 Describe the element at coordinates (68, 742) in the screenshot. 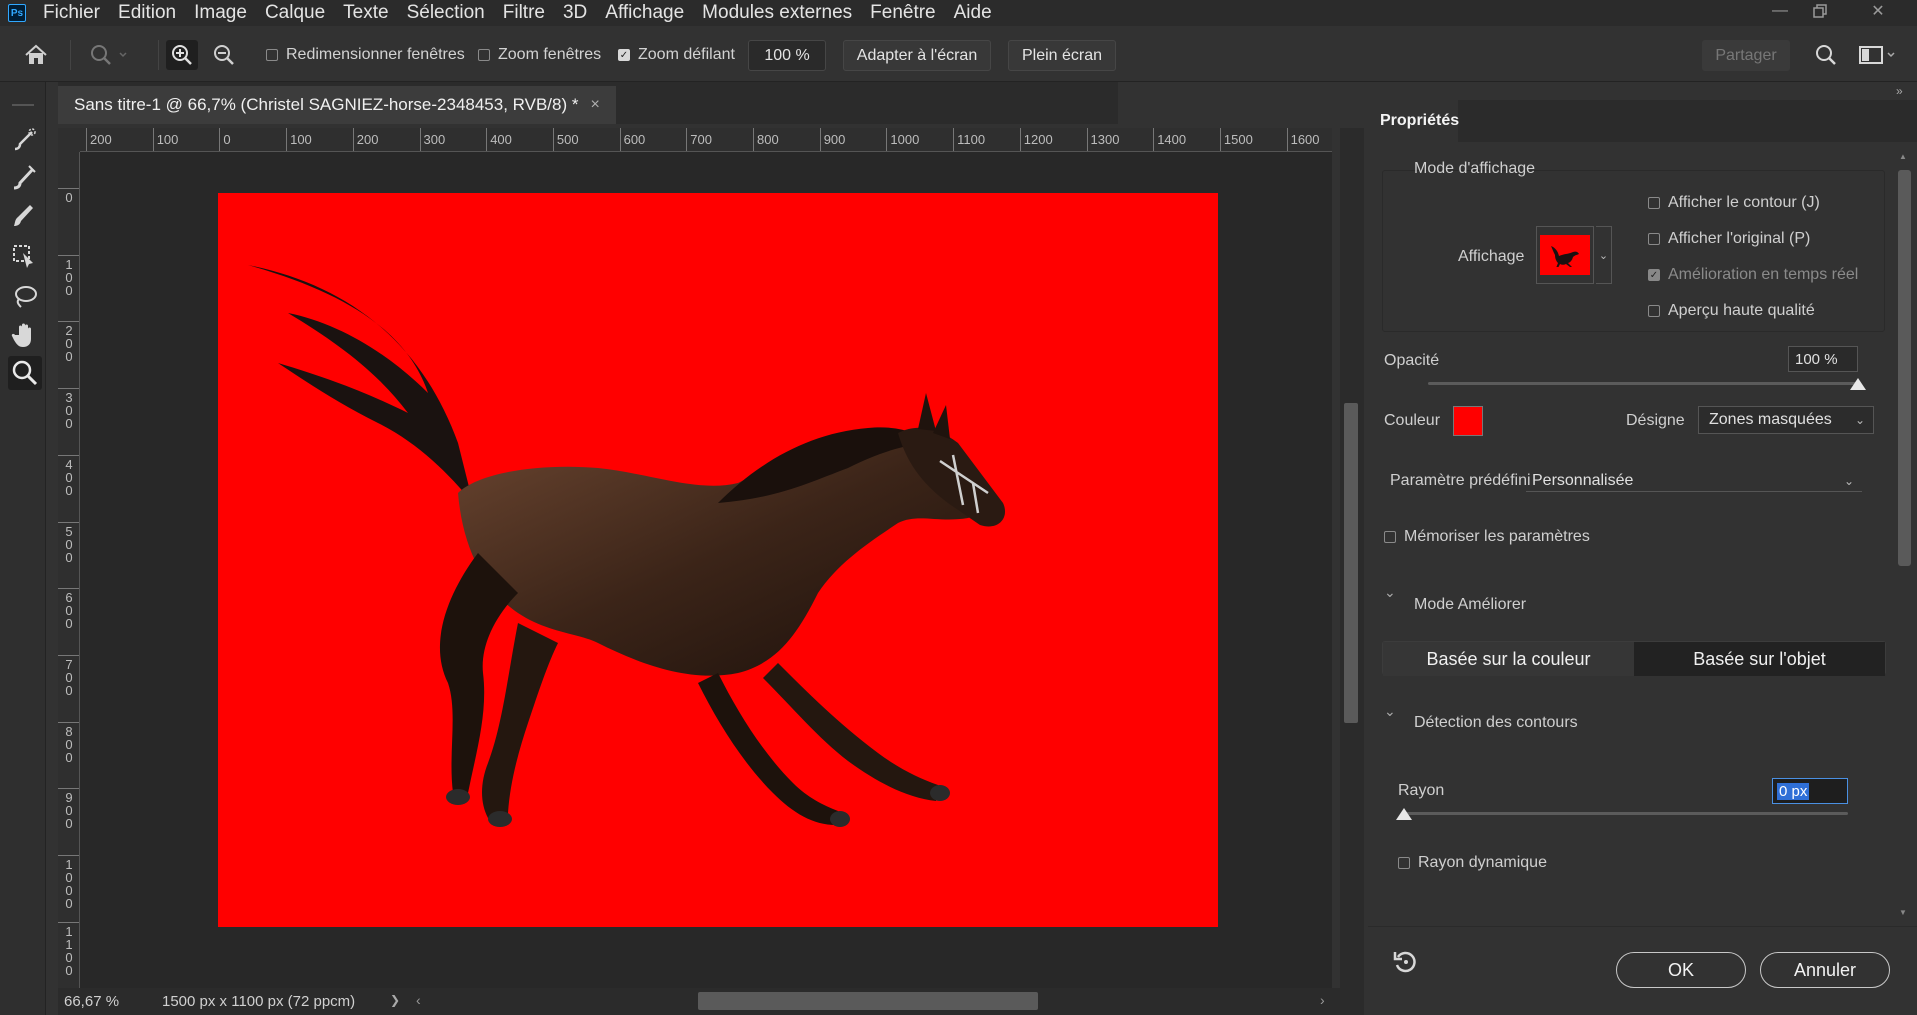

I see `ruler-tick-label: 8 0 0` at that location.